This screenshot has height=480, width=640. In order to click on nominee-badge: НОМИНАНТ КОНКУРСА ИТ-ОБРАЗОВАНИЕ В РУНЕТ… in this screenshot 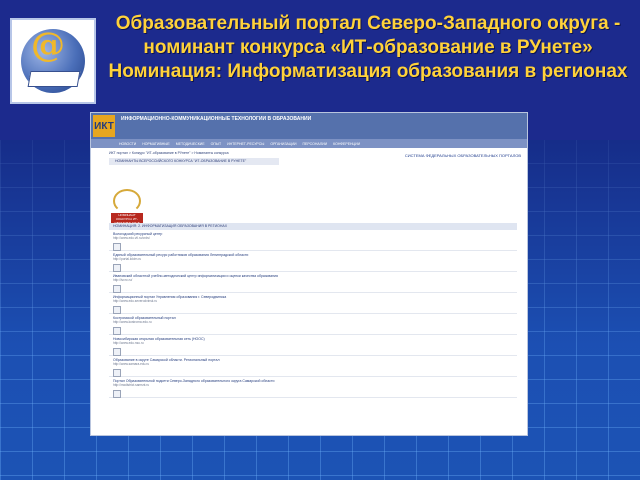, I will do `click(127, 209)`.